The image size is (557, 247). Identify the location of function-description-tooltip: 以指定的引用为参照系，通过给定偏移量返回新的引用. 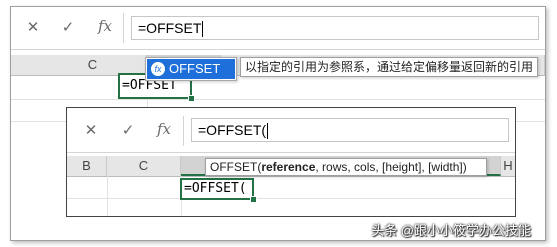
(389, 67).